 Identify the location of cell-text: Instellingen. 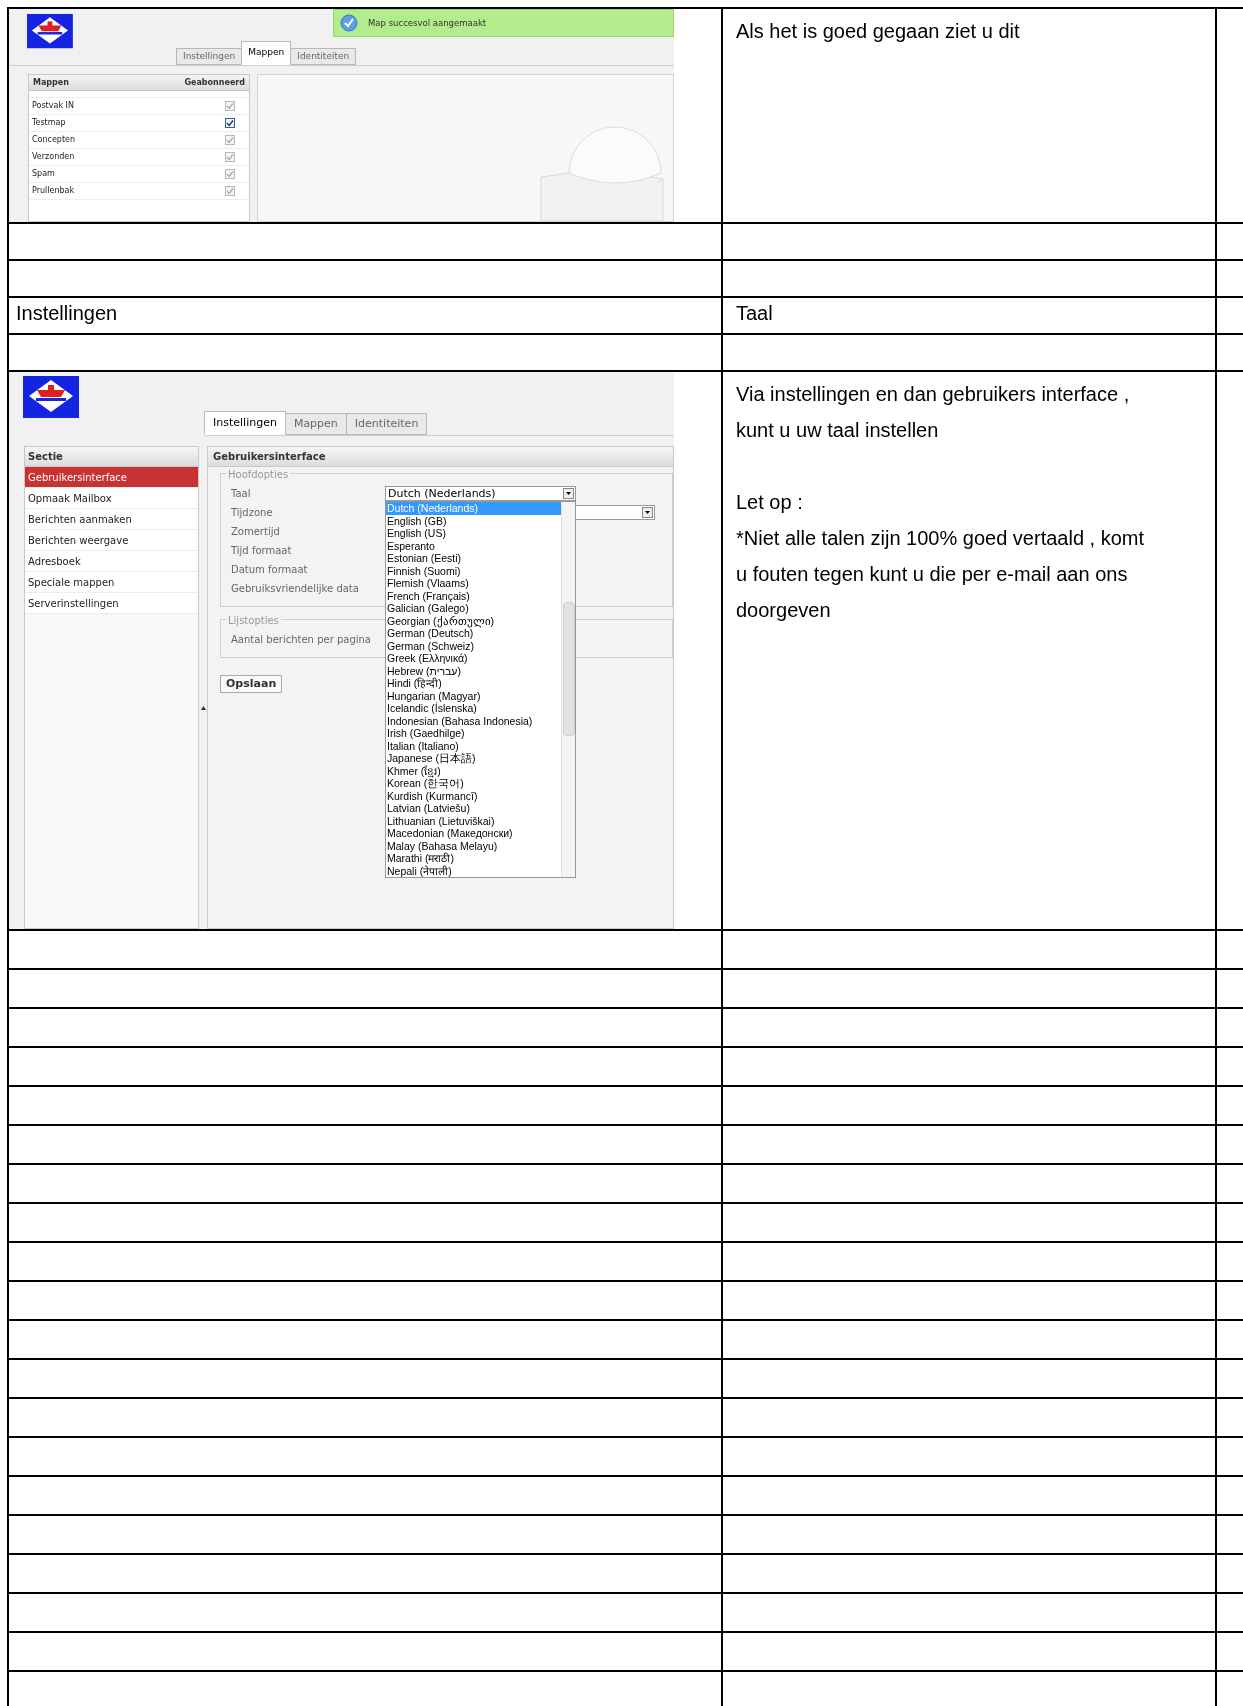
(66, 313).